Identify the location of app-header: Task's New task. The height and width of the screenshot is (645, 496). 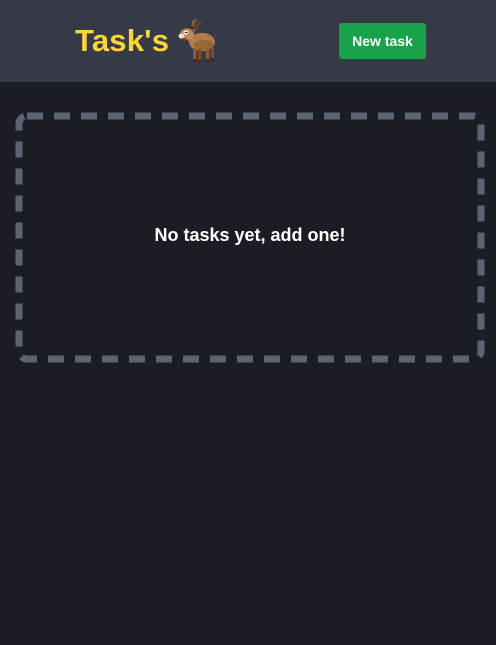
(248, 41).